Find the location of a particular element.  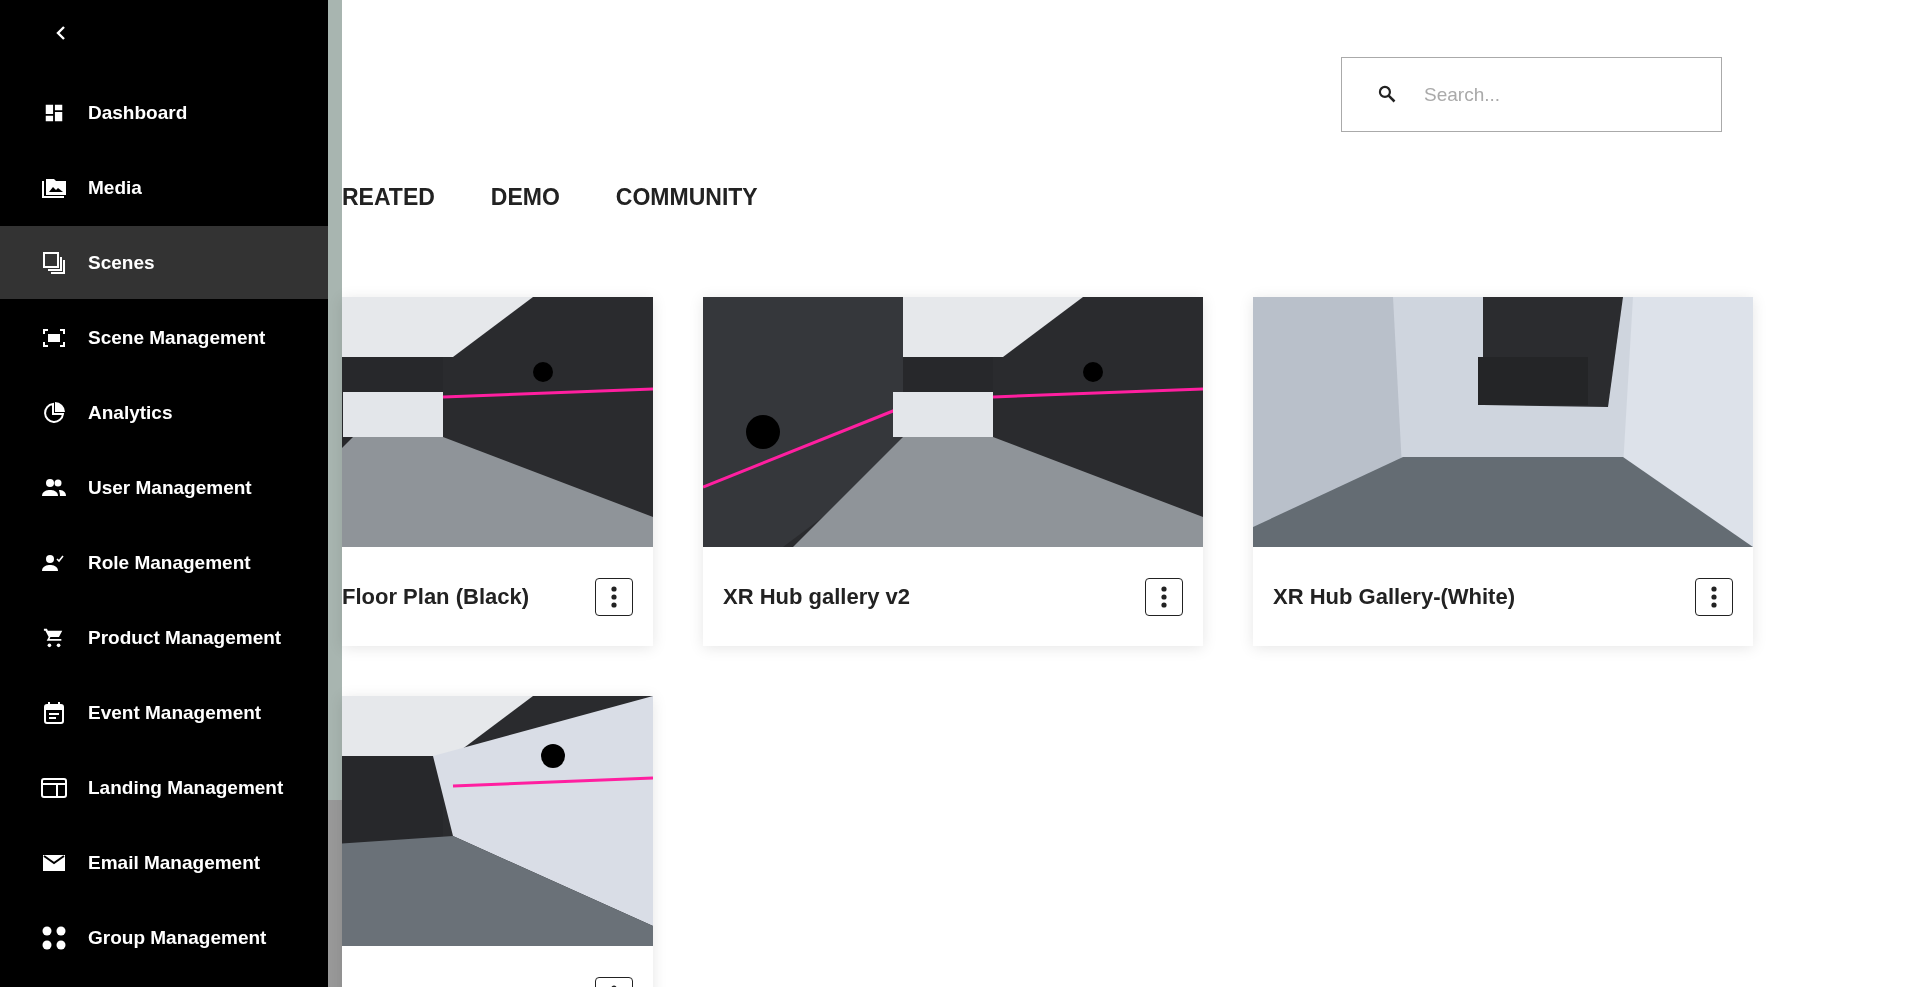

pie-chart-icon is located at coordinates (54, 412).